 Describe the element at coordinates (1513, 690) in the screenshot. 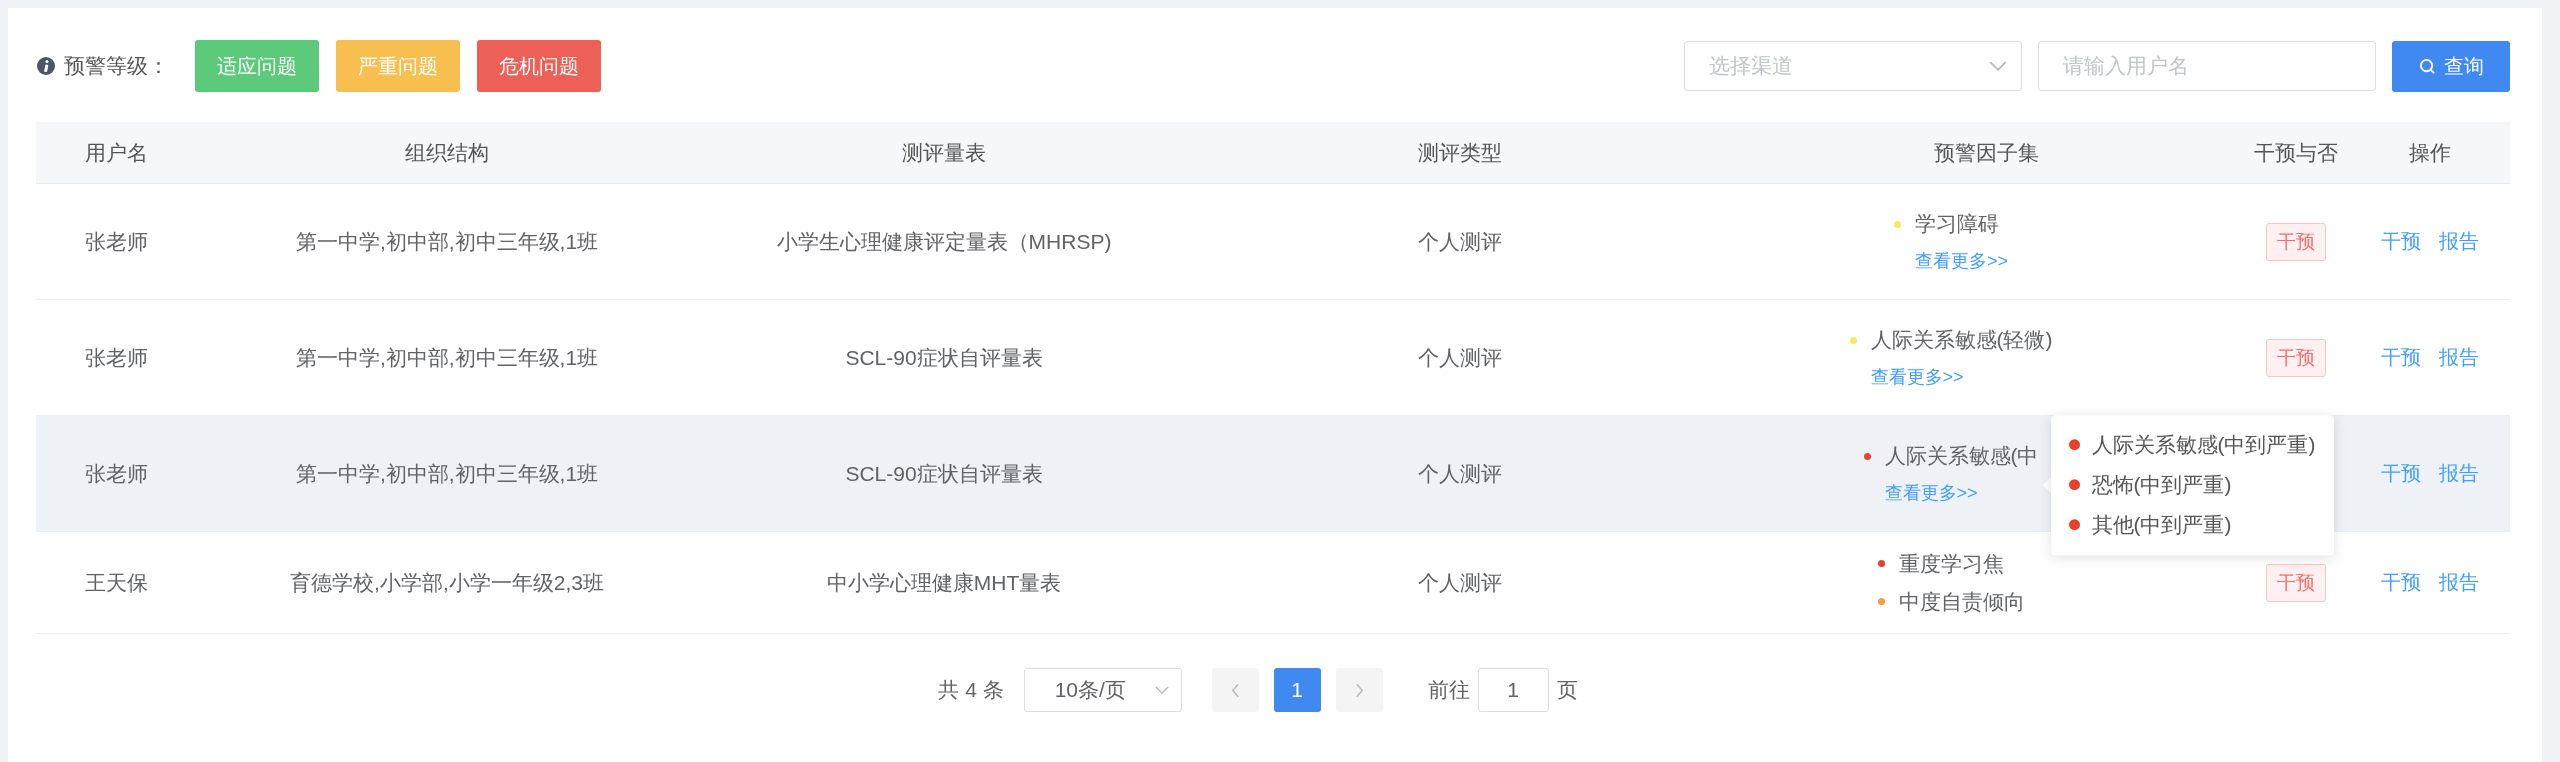

I see `goto-page-input: 1` at that location.